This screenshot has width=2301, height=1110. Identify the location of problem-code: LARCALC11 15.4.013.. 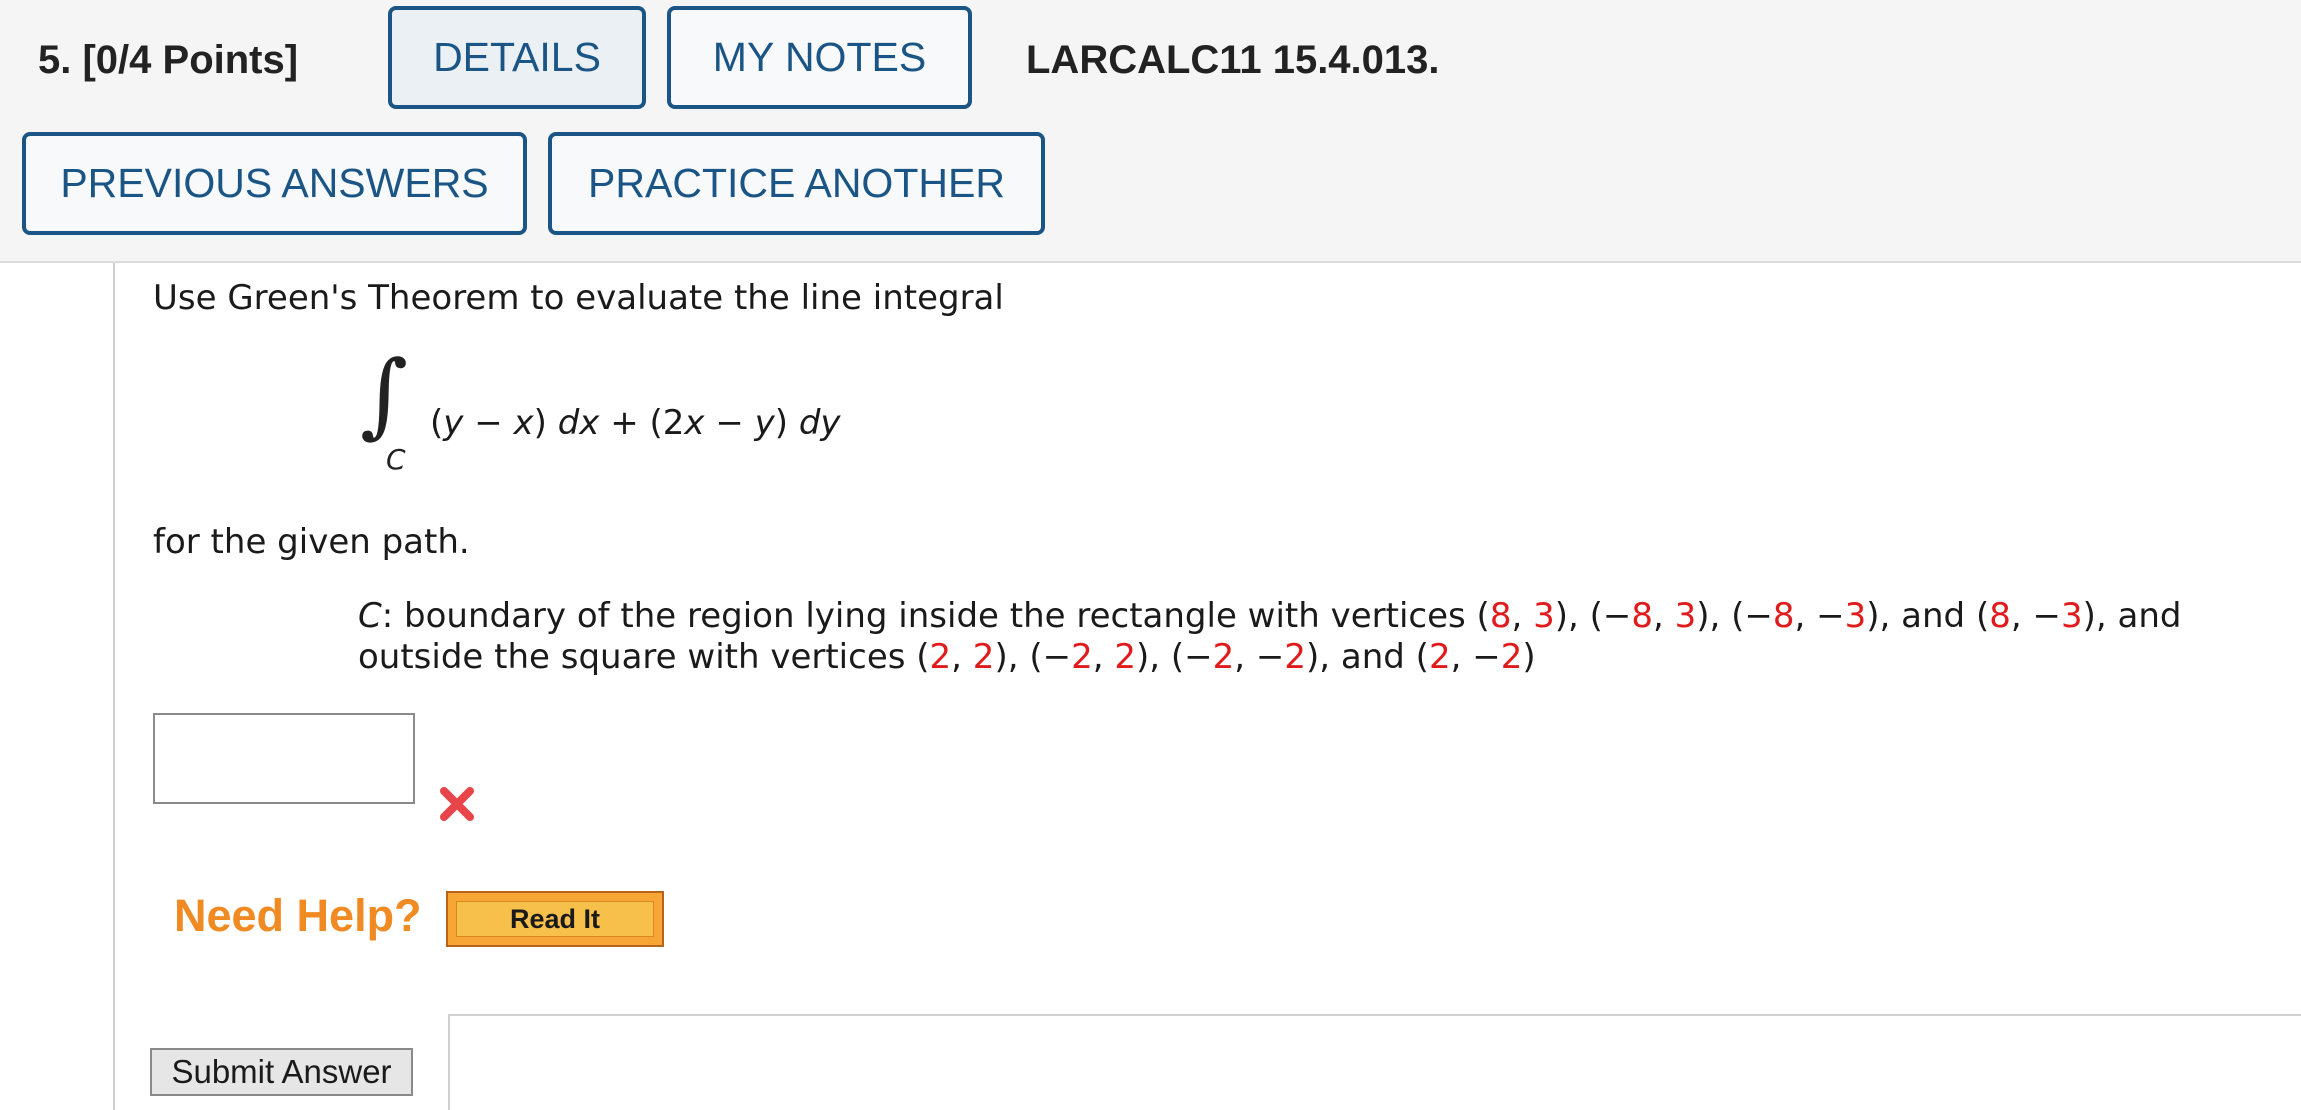
(1233, 60).